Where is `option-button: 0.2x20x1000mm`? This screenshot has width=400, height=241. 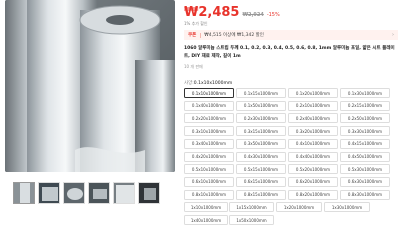
option-button: 0.2x20x1000mm is located at coordinates (209, 118).